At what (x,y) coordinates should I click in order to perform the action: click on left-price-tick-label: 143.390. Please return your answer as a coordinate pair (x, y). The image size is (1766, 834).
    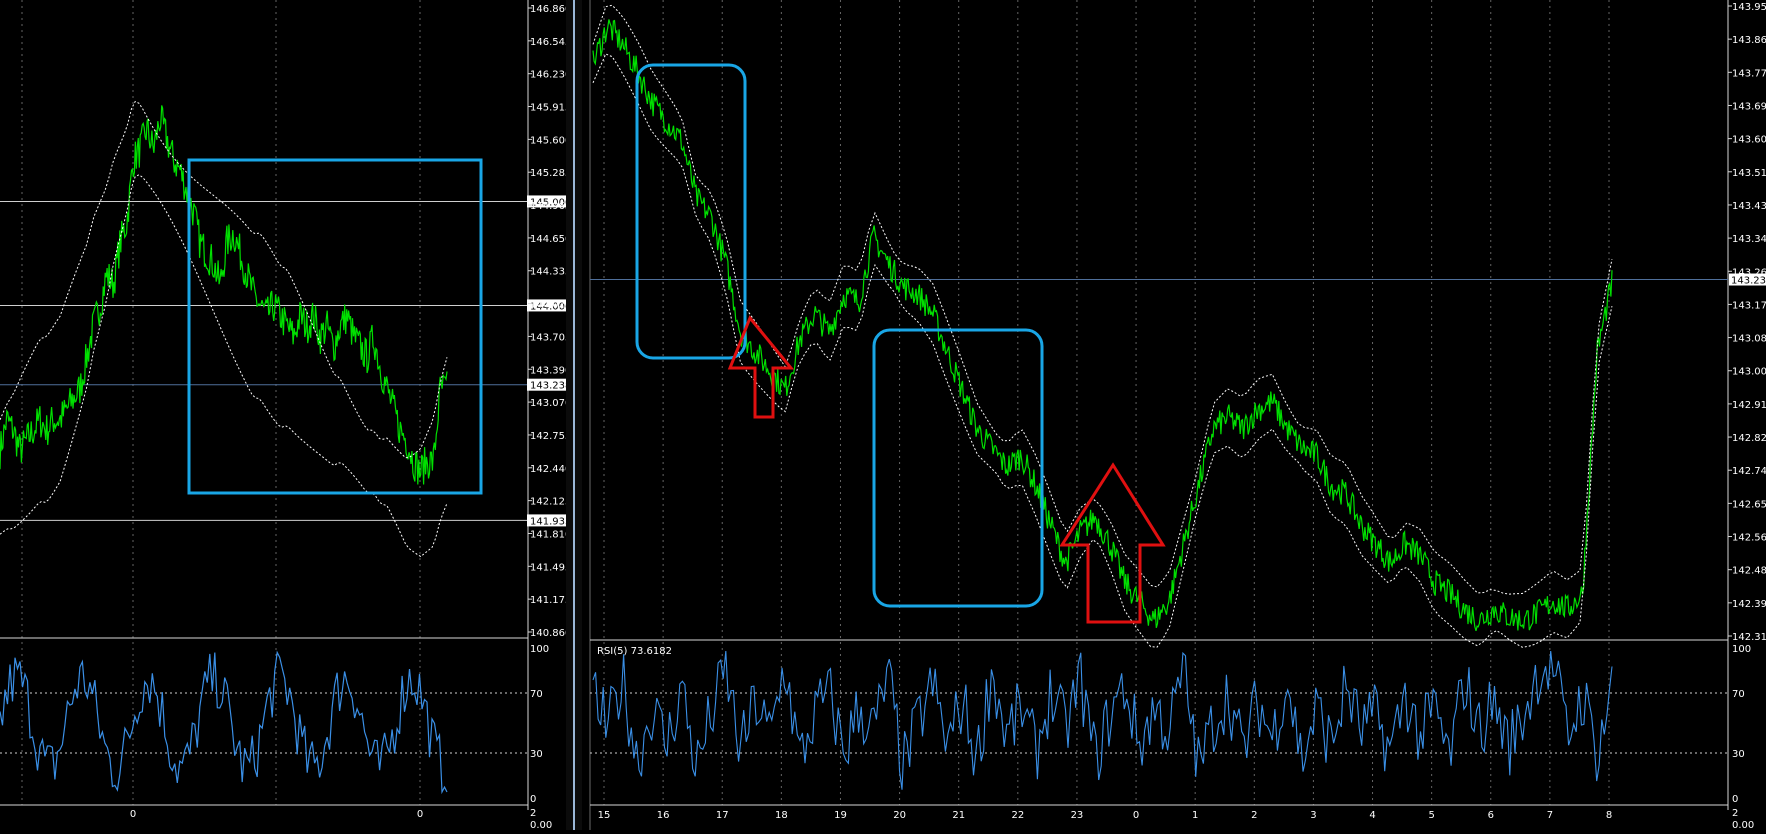
    Looking at the image, I should click on (550, 370).